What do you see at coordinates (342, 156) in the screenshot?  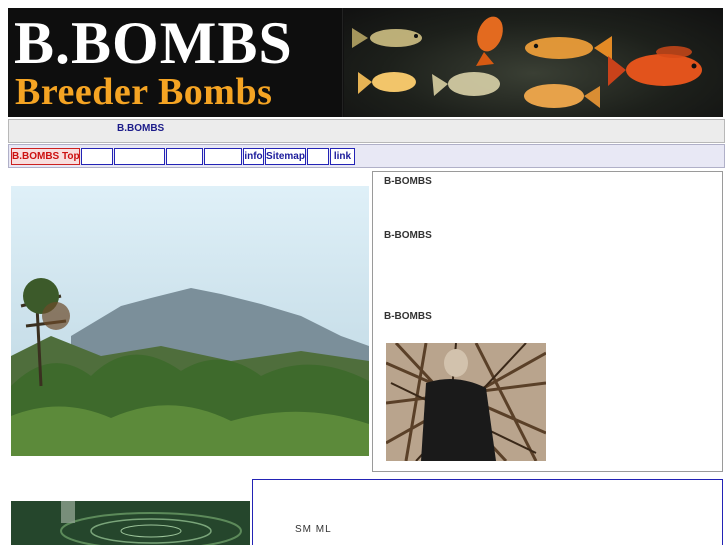 I see `nav-item-link: link` at bounding box center [342, 156].